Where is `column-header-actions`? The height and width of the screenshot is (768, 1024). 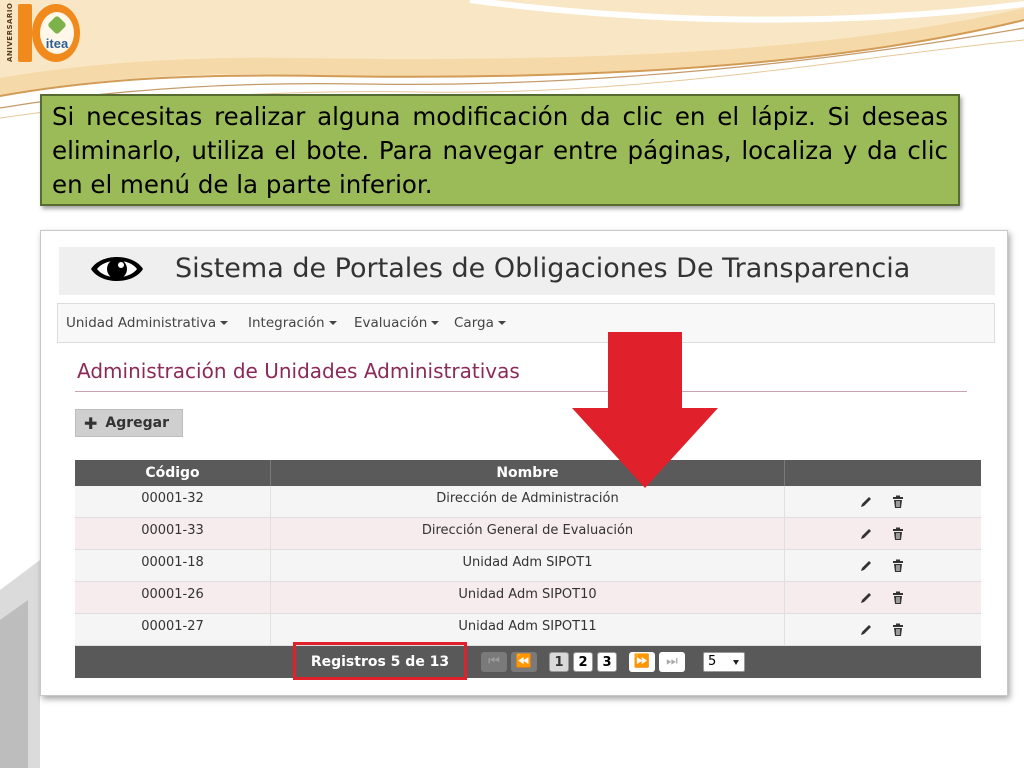
column-header-actions is located at coordinates (883, 473).